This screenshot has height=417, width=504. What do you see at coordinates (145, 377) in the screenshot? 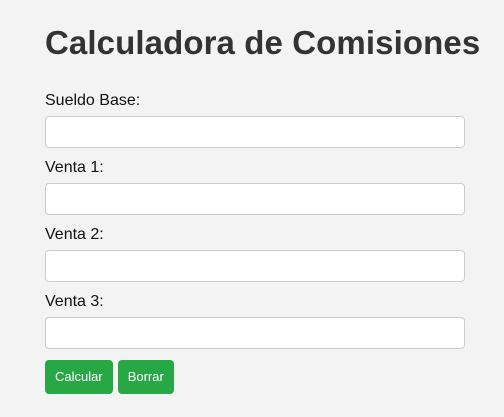
I see `clear-button: Borrar` at bounding box center [145, 377].